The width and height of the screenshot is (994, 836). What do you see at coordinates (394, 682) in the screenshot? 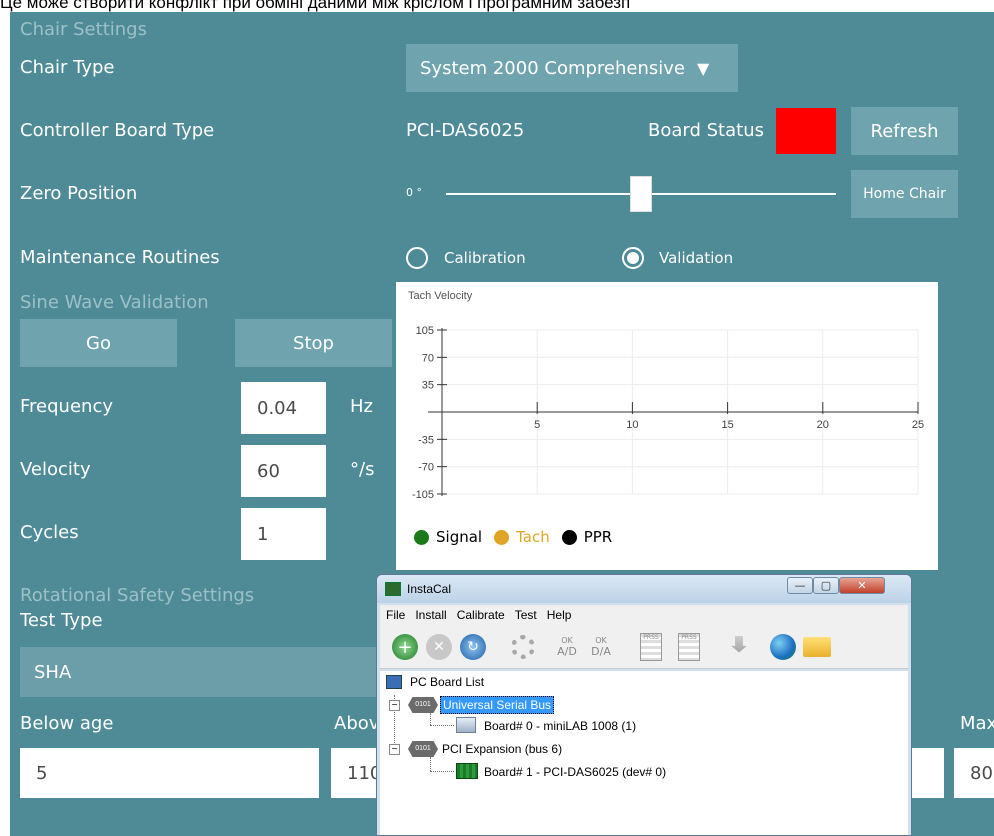
I see `computer-icon` at bounding box center [394, 682].